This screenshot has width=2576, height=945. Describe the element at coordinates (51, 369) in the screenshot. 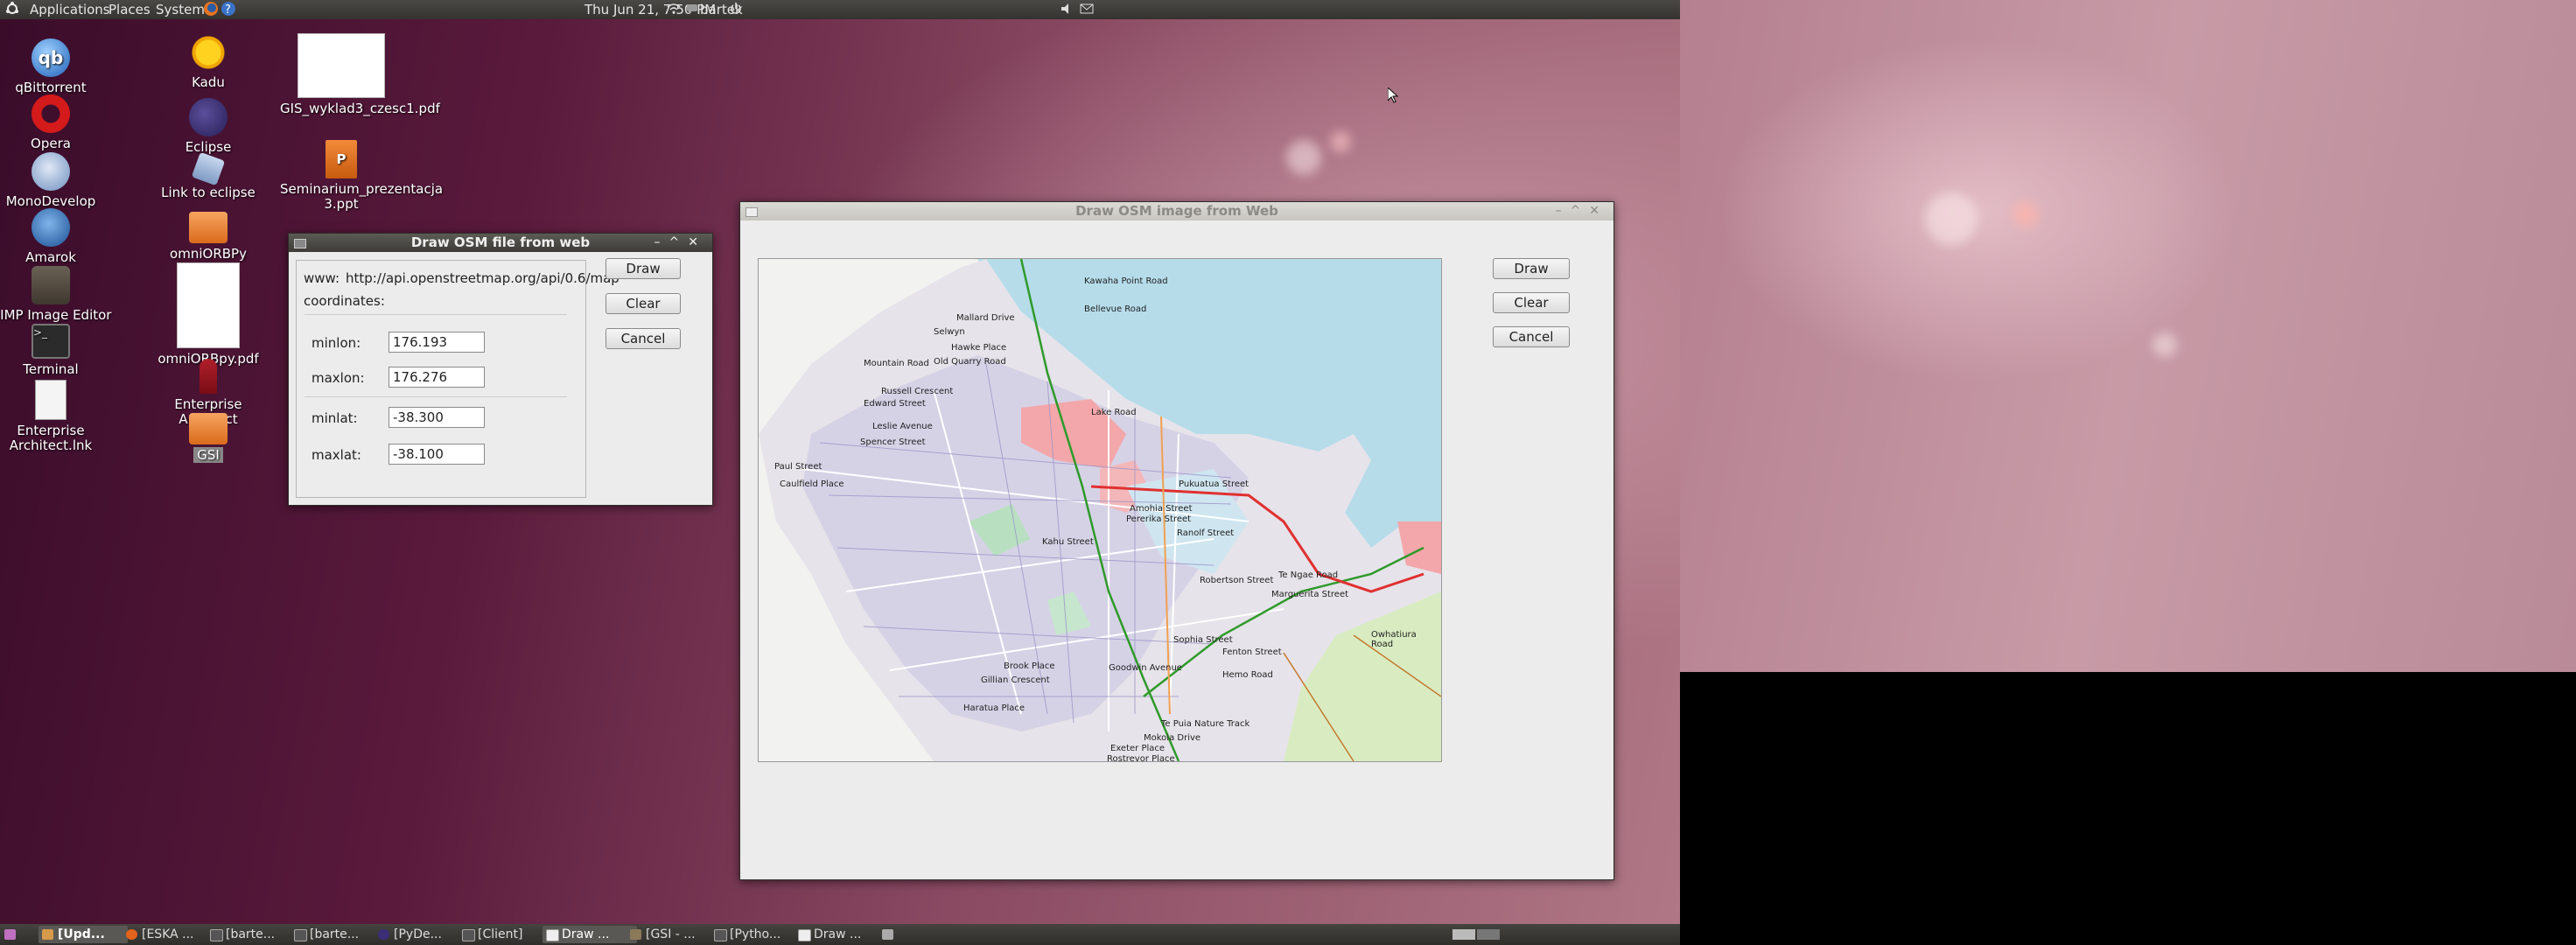

I see `icon-label: Terminal` at that location.